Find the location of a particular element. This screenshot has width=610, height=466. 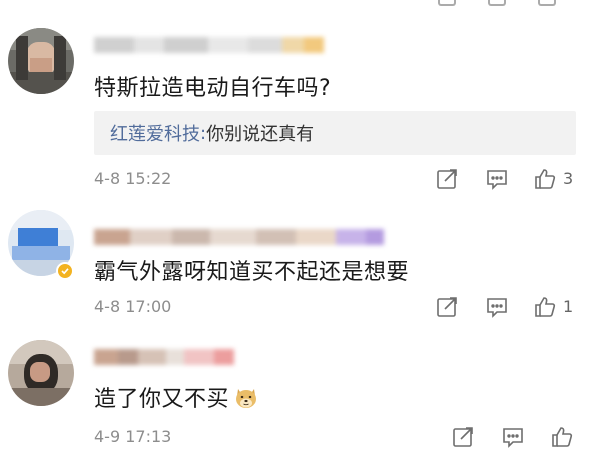

like-count: 3 is located at coordinates (568, 178).